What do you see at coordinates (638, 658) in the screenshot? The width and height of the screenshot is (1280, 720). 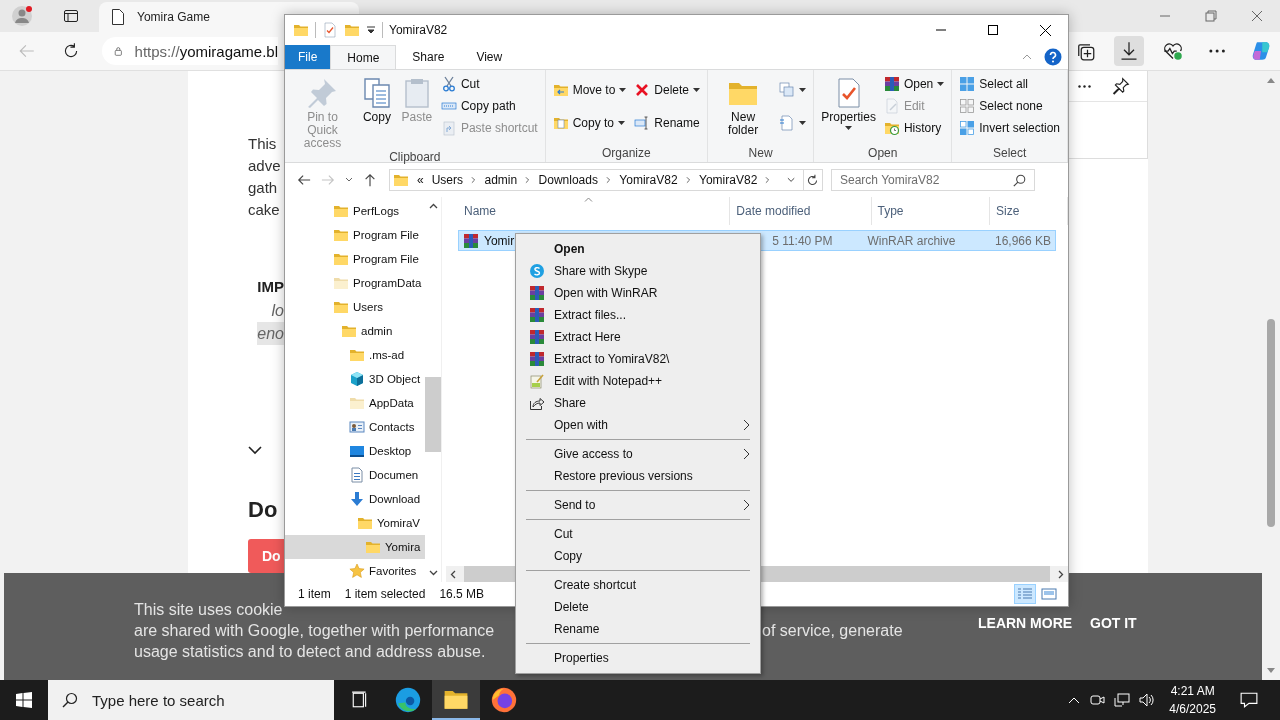 I see `menu-item: Properties` at bounding box center [638, 658].